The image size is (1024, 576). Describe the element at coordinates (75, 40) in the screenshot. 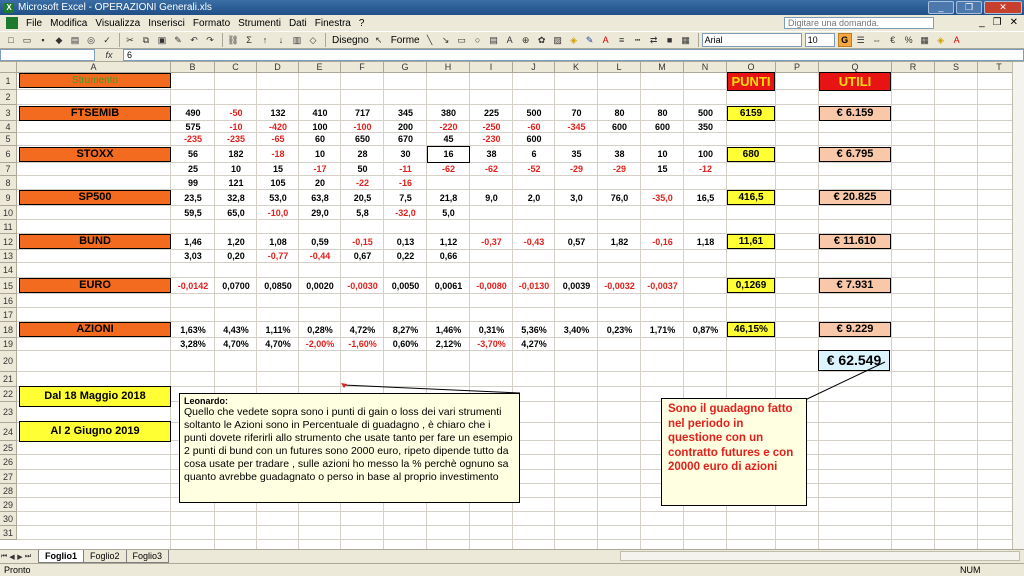

I see `print-icon: ▤` at that location.